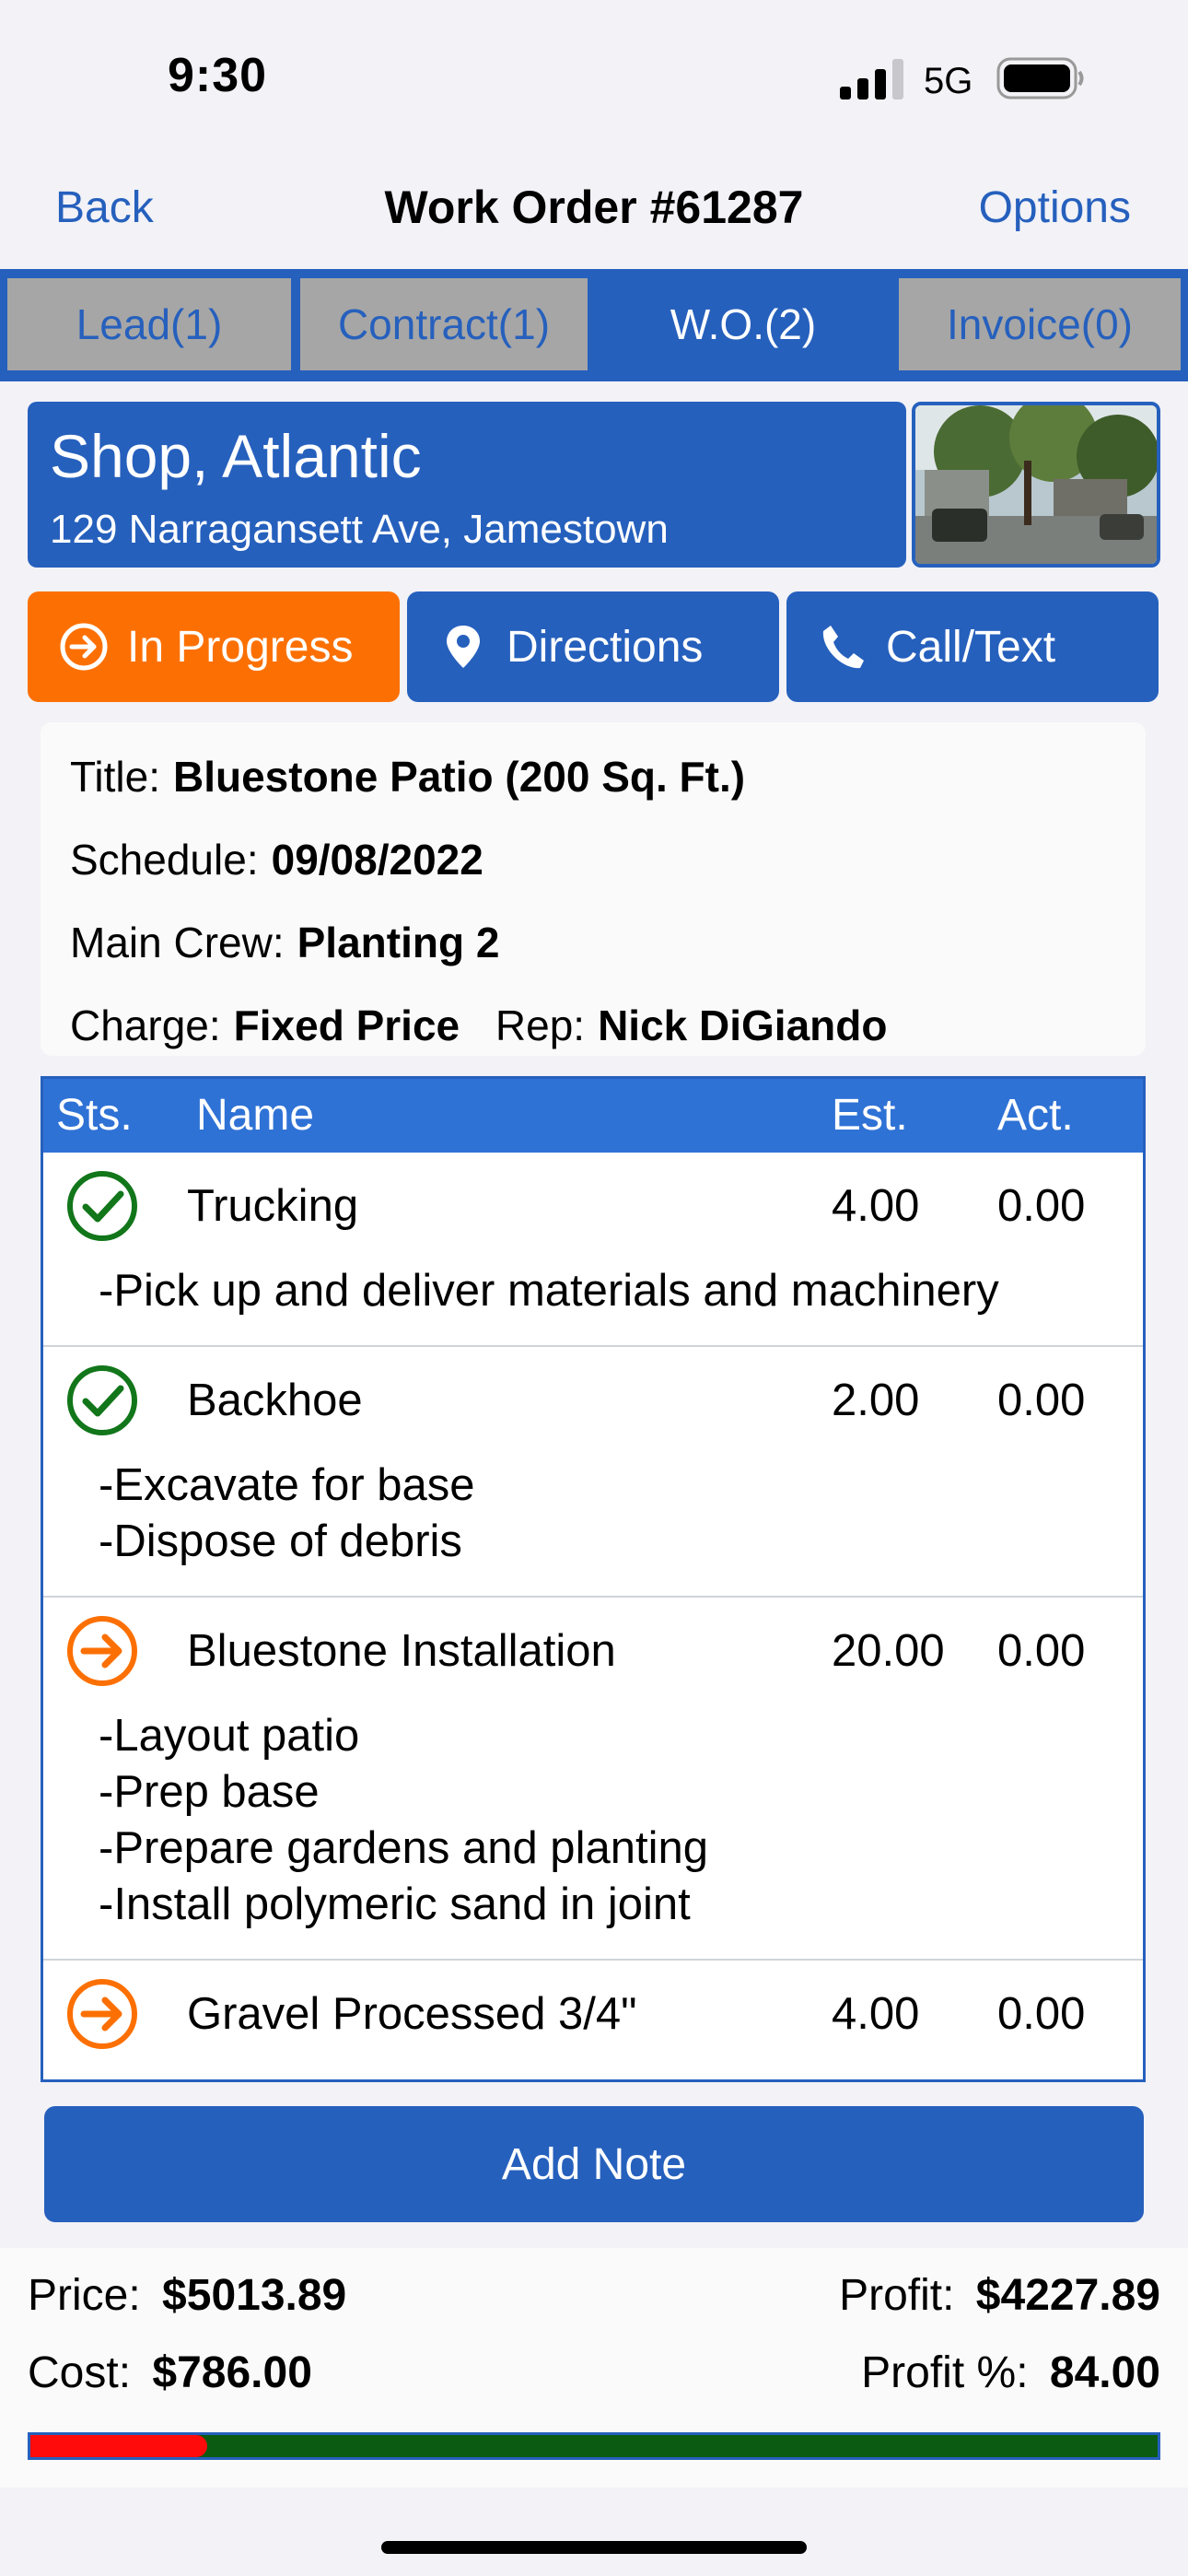 This screenshot has width=1188, height=2576. Describe the element at coordinates (1104, 2372) in the screenshot. I see `profit-percent-value: 84.00` at that location.